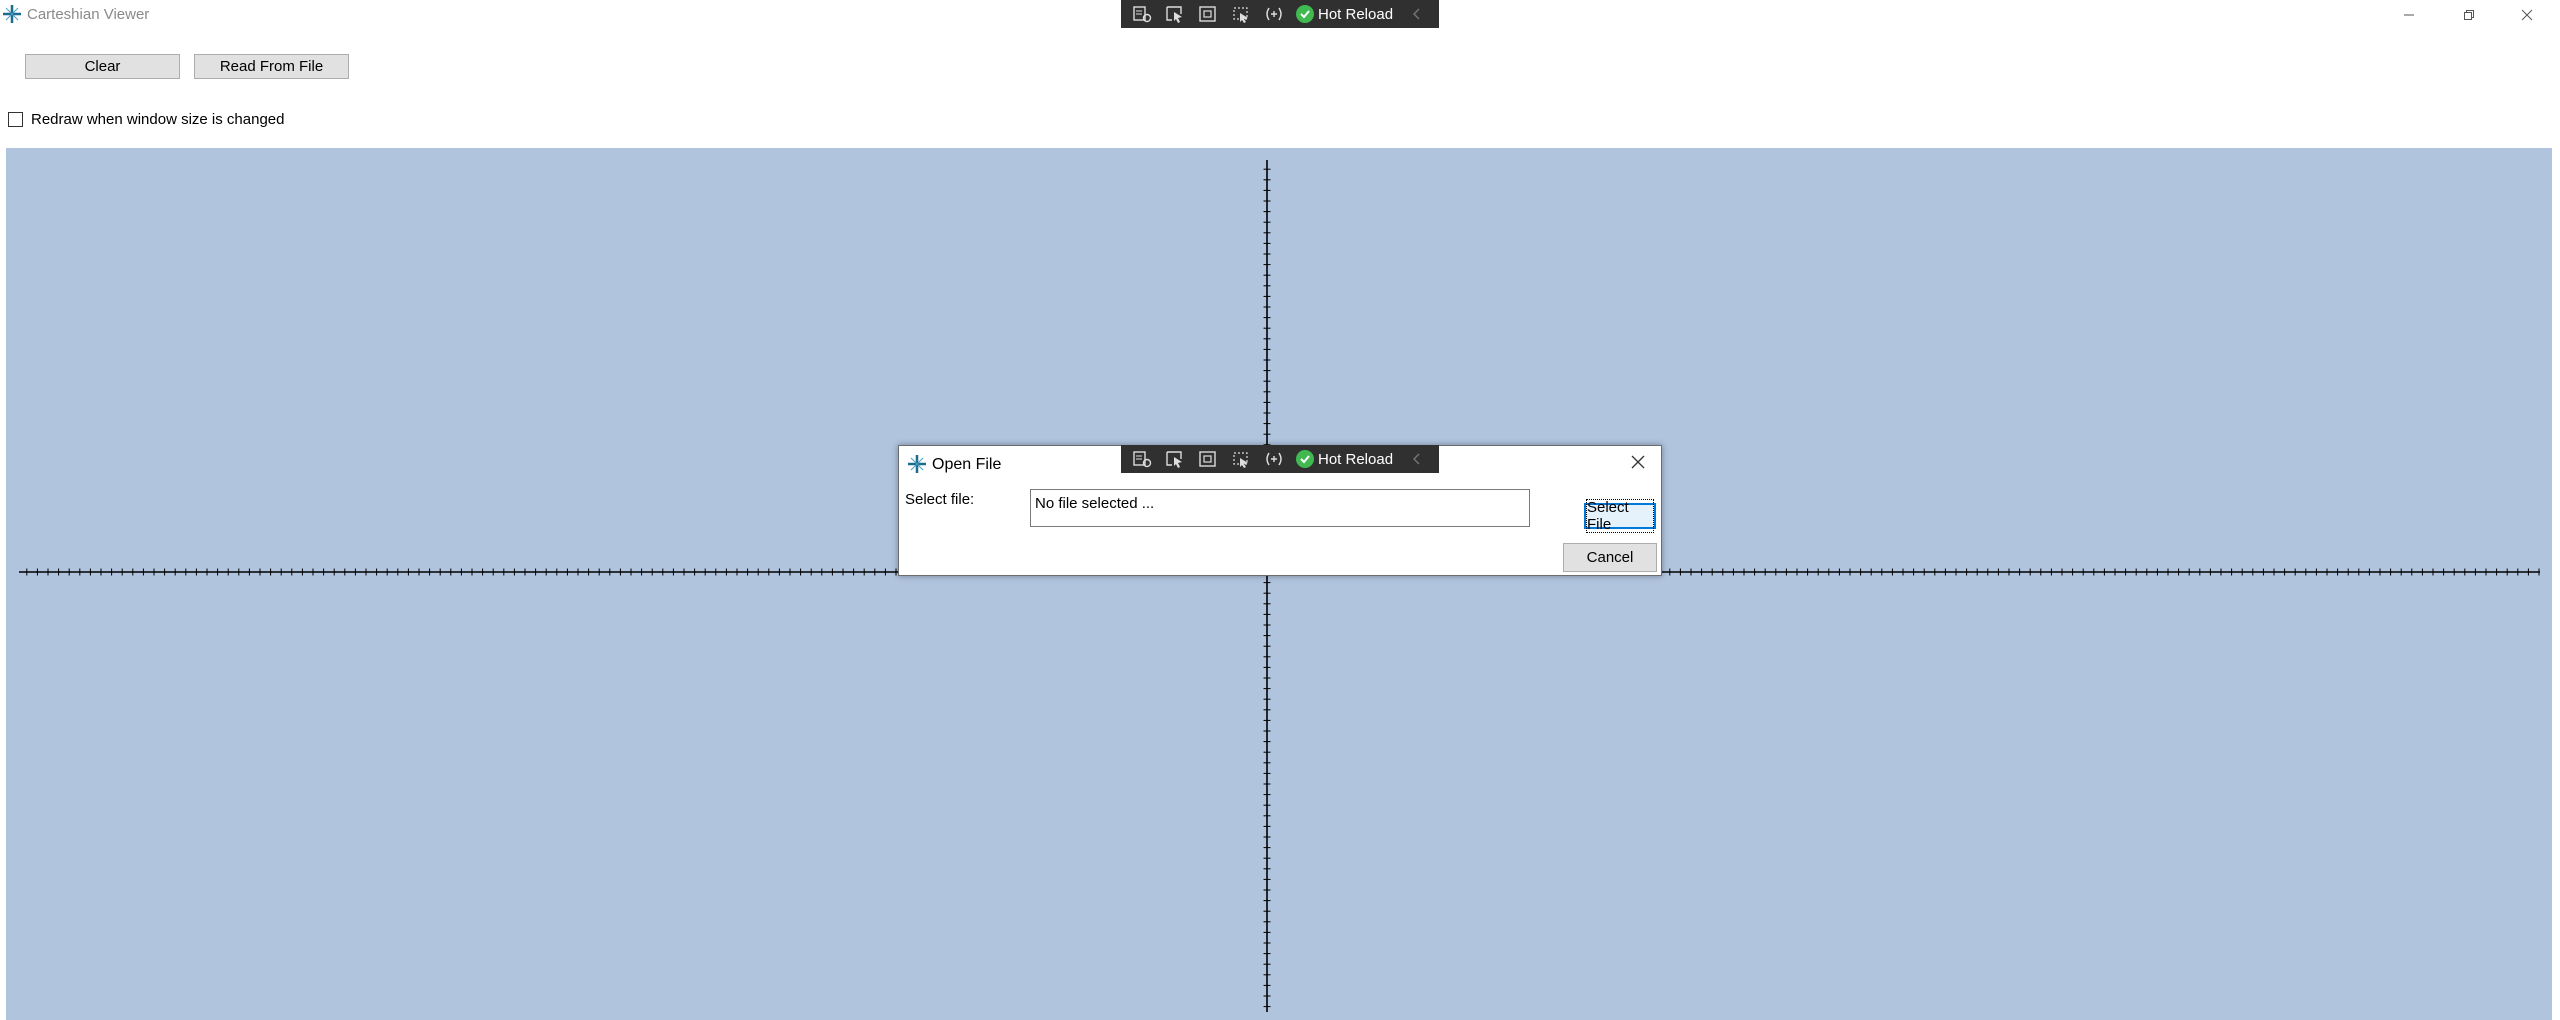 This screenshot has height=1020, width=2560. I want to click on app-crosshair-icon, so click(12, 14).